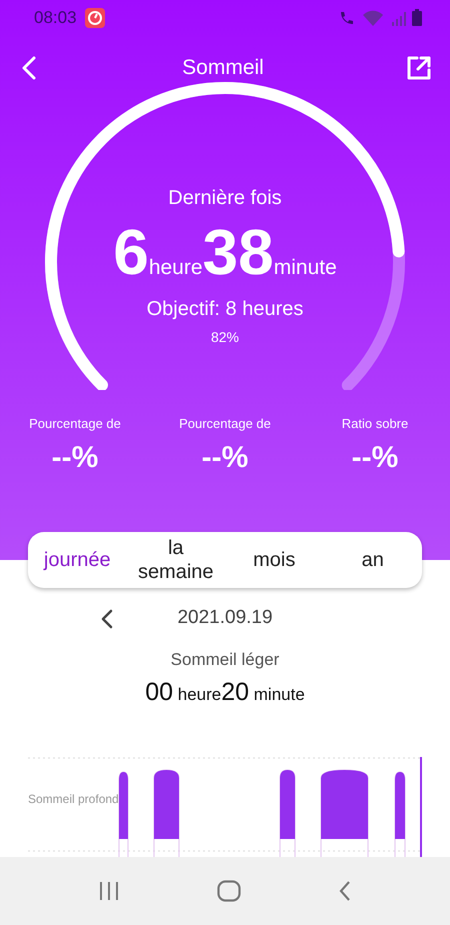 The width and height of the screenshot is (450, 925). Describe the element at coordinates (77, 560) in the screenshot. I see `period-tab: journée` at that location.